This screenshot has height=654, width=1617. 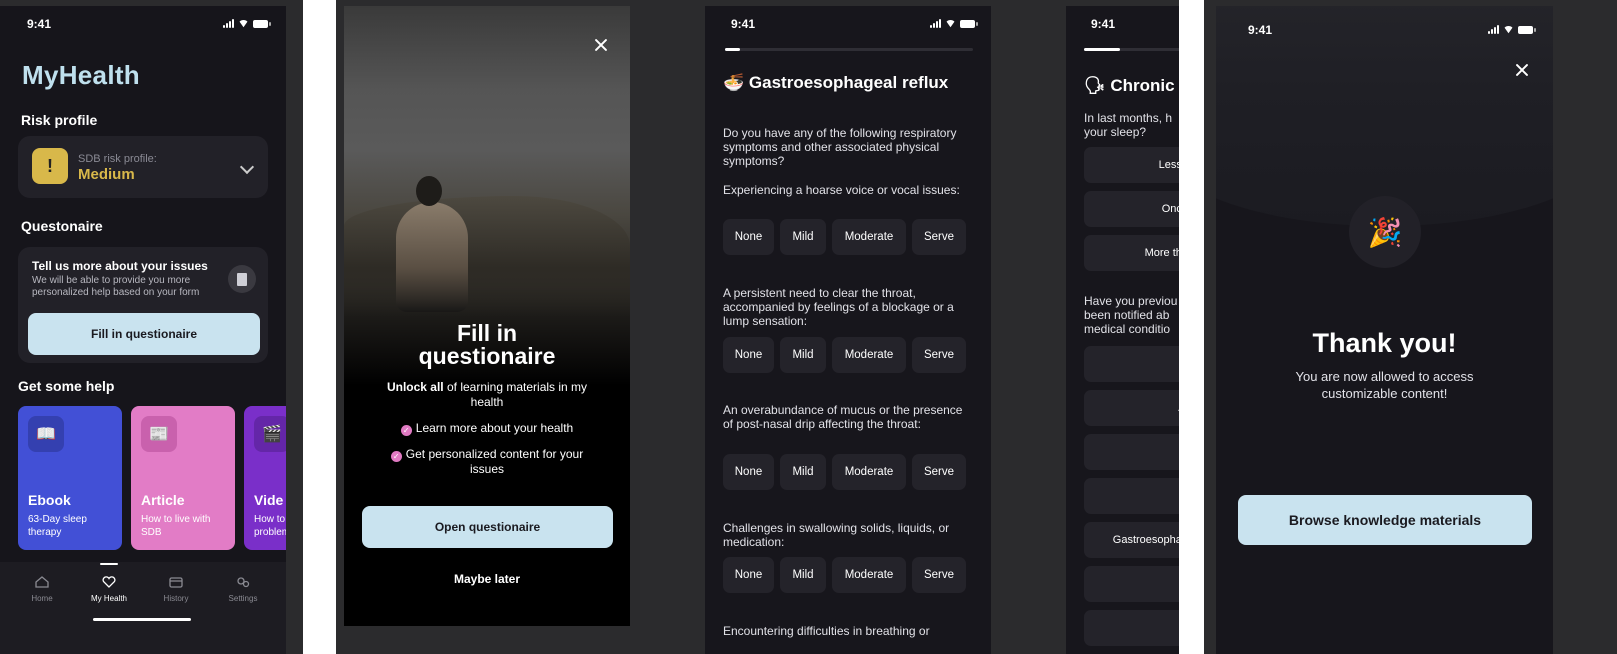 I want to click on chevron-down-icon, so click(x=247, y=167).